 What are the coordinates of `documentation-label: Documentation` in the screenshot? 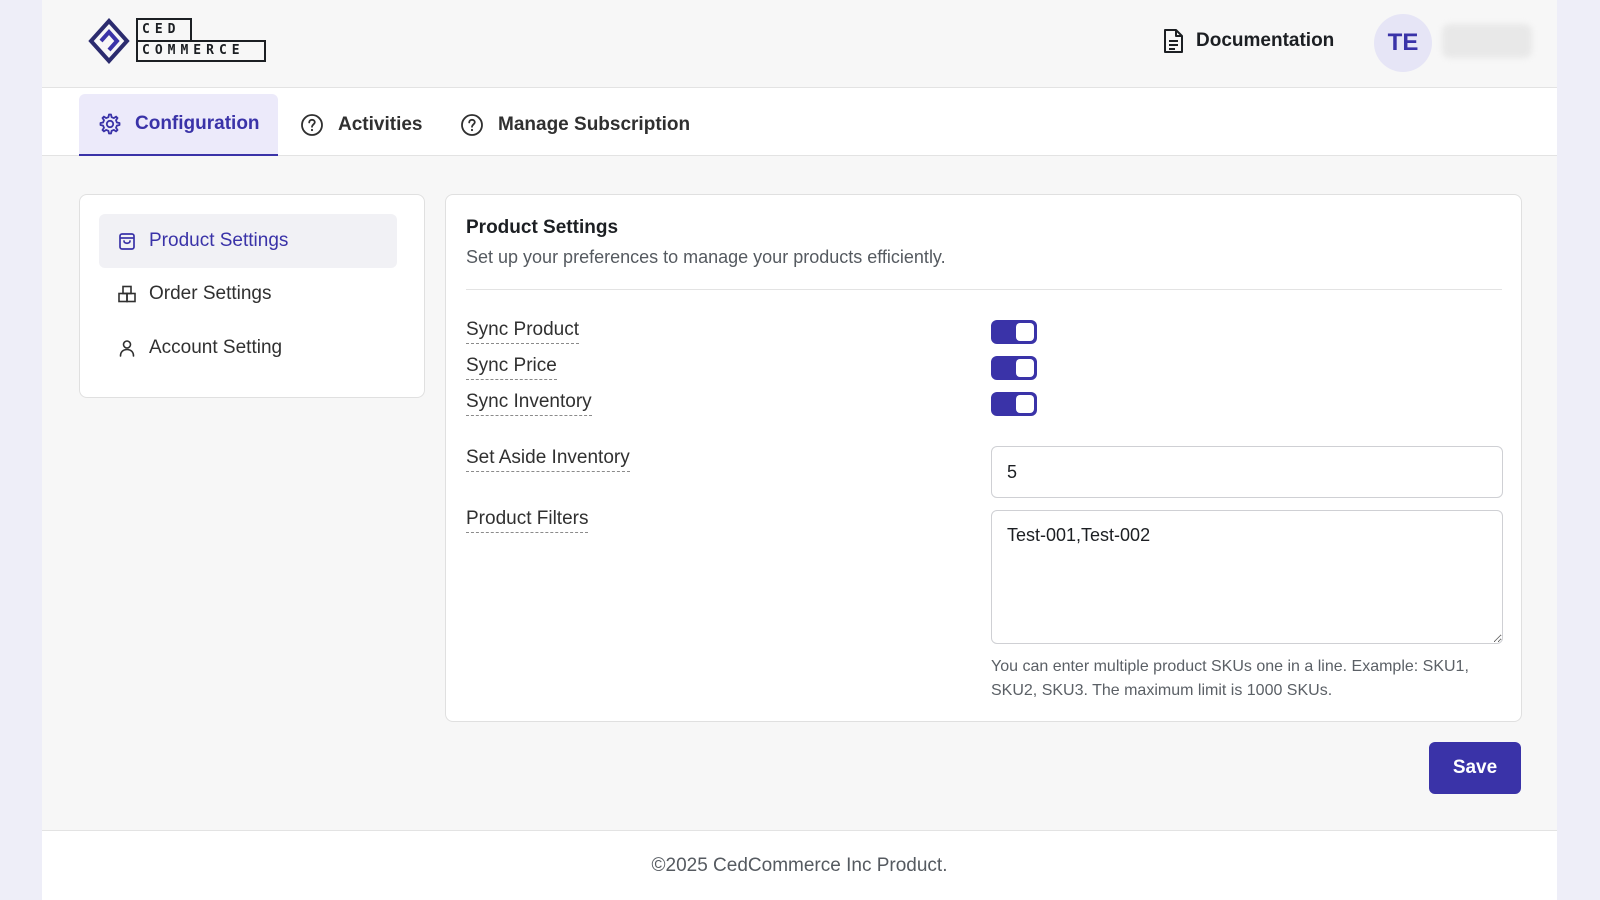 It's located at (1265, 40).